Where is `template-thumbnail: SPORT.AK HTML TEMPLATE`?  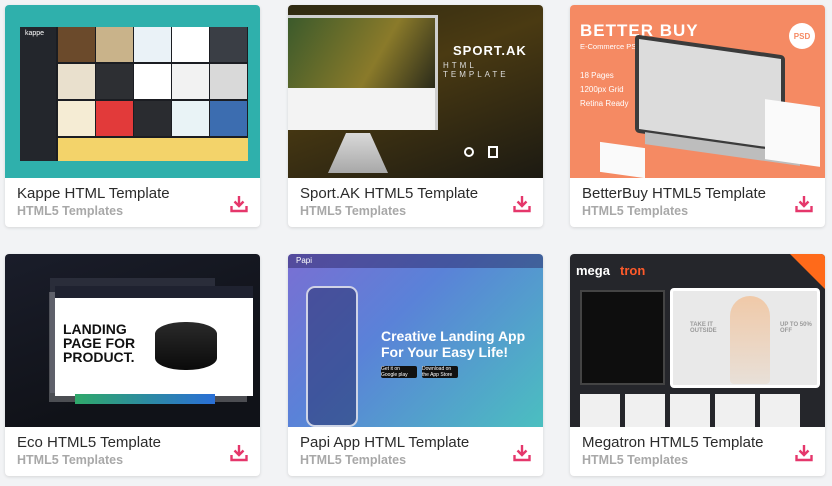
template-thumbnail: SPORT.AK HTML TEMPLATE is located at coordinates (415, 91).